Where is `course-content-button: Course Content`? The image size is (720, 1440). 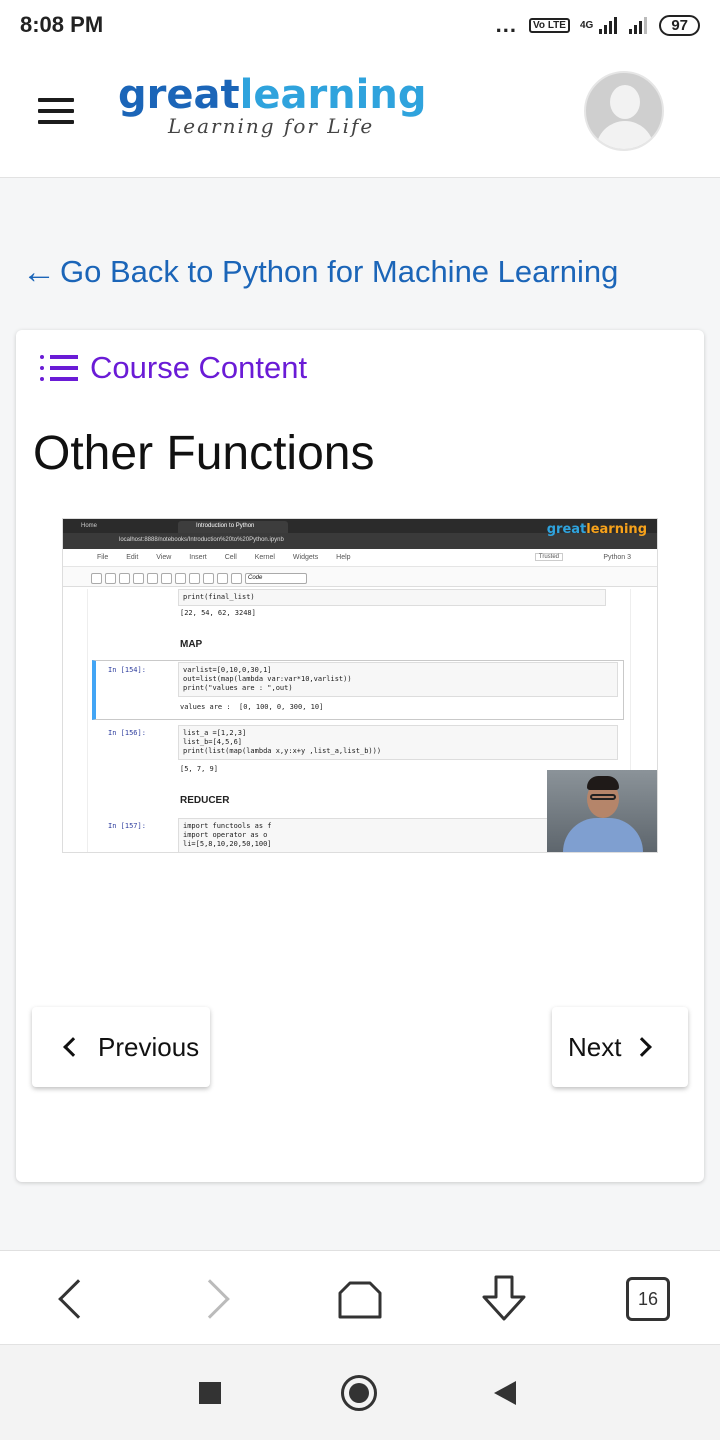 course-content-button: Course Content is located at coordinates (172, 368).